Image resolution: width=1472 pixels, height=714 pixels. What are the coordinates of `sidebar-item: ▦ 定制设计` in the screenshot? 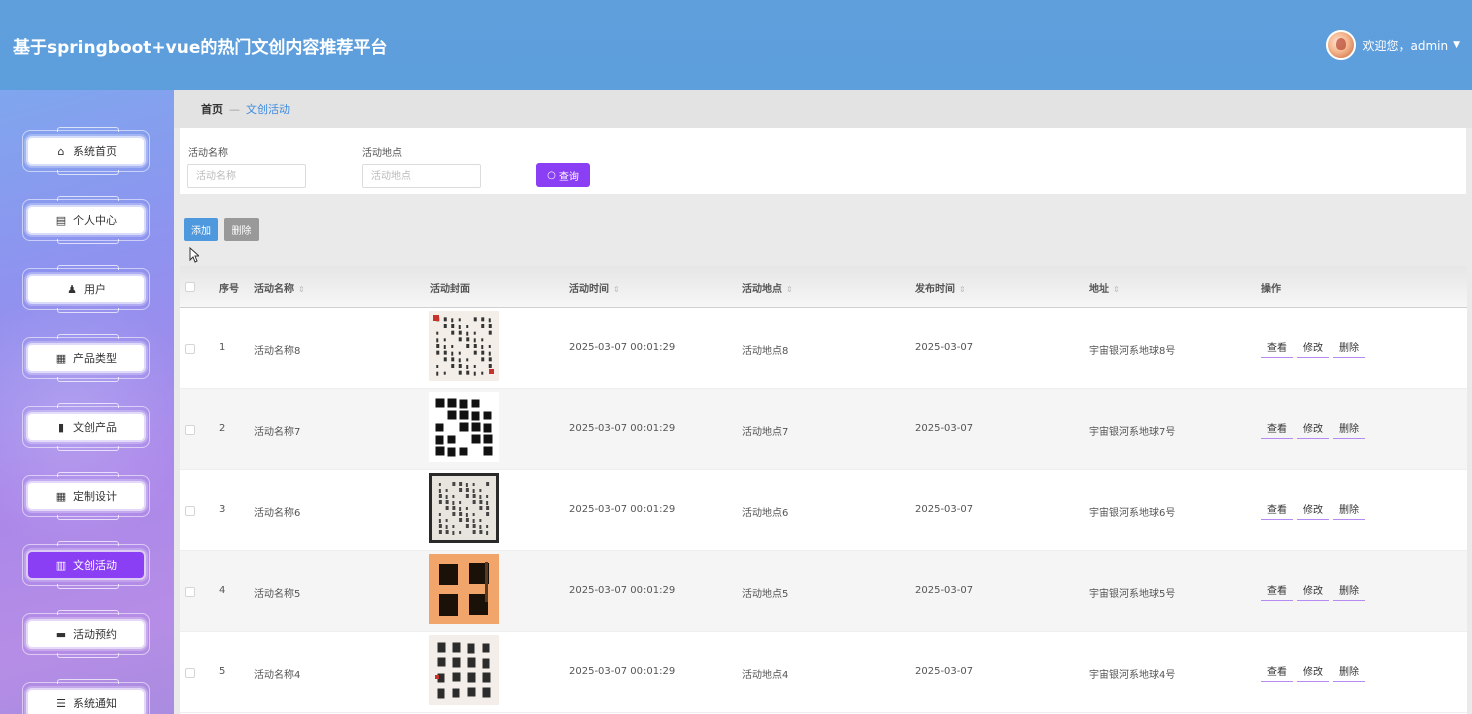 It's located at (86, 496).